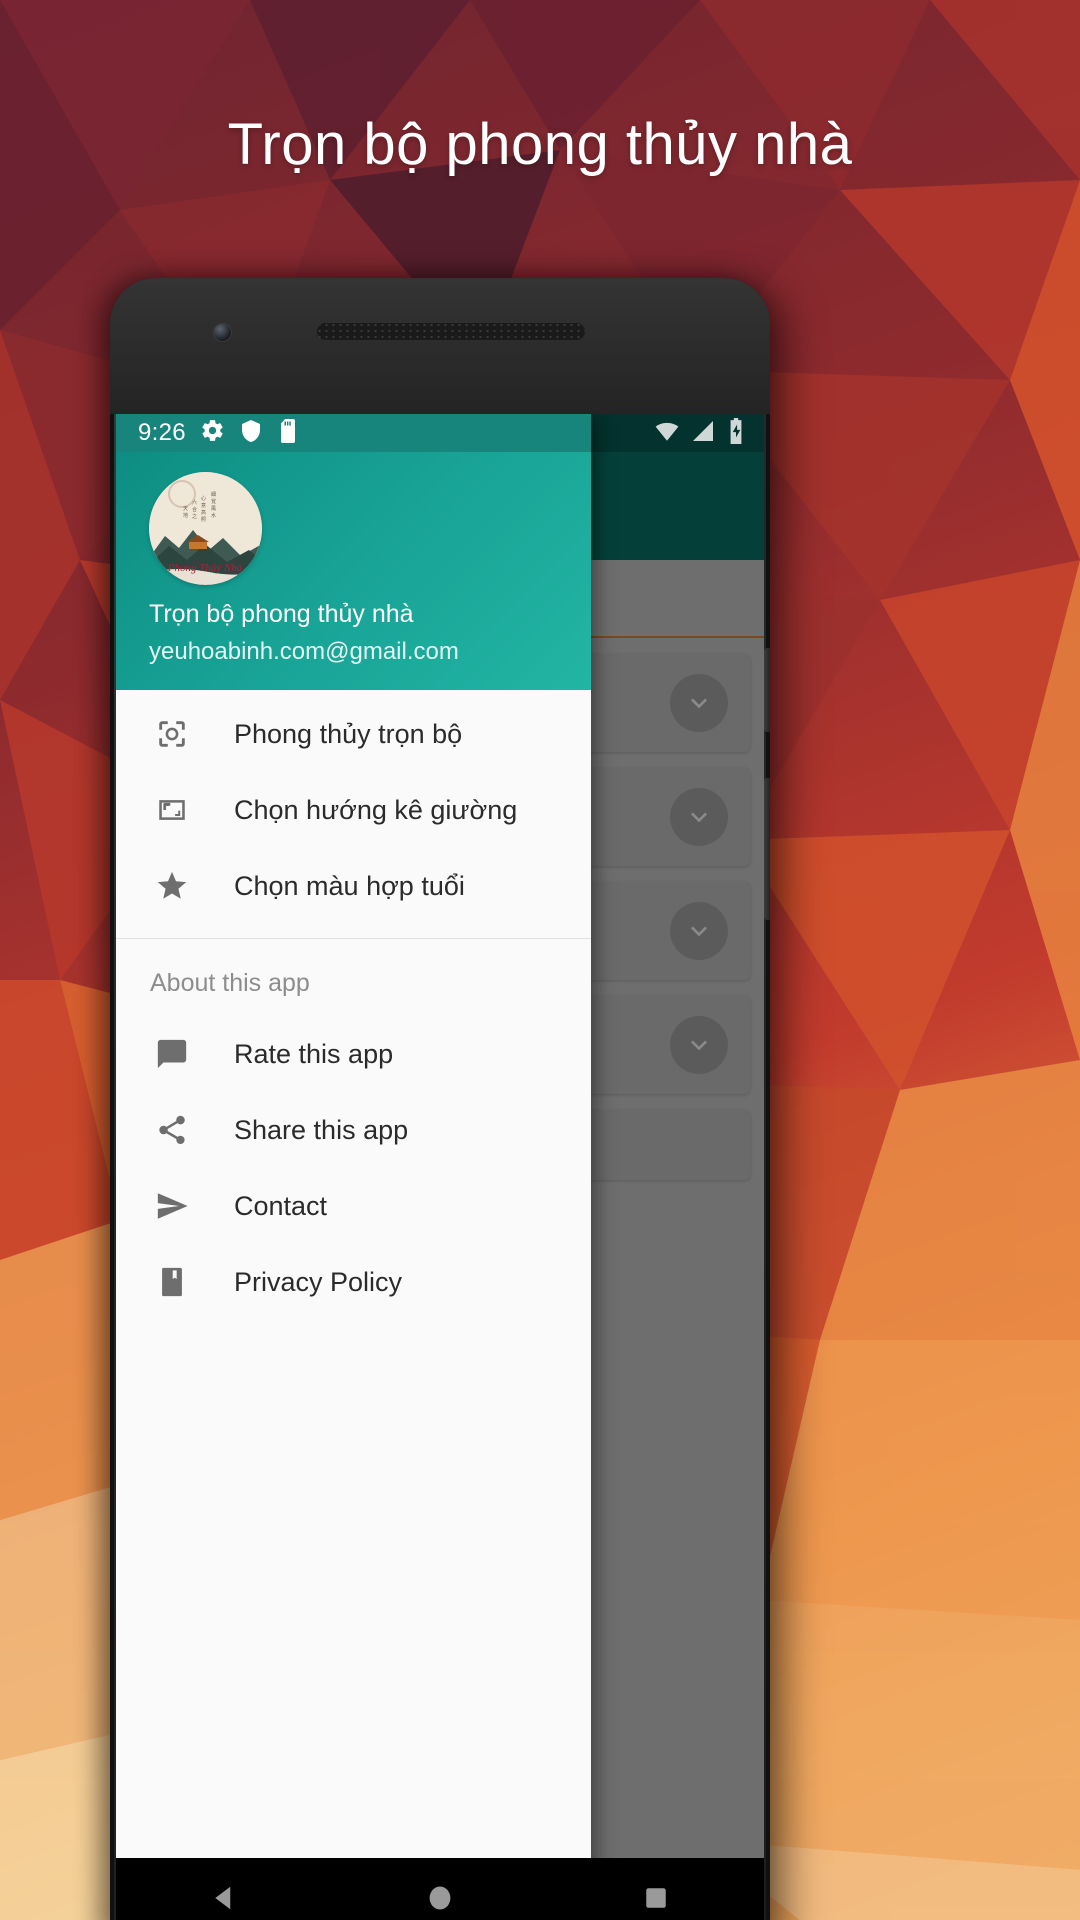  Describe the element at coordinates (314, 1053) in the screenshot. I see `sidebar-item-label: Rate this app` at that location.